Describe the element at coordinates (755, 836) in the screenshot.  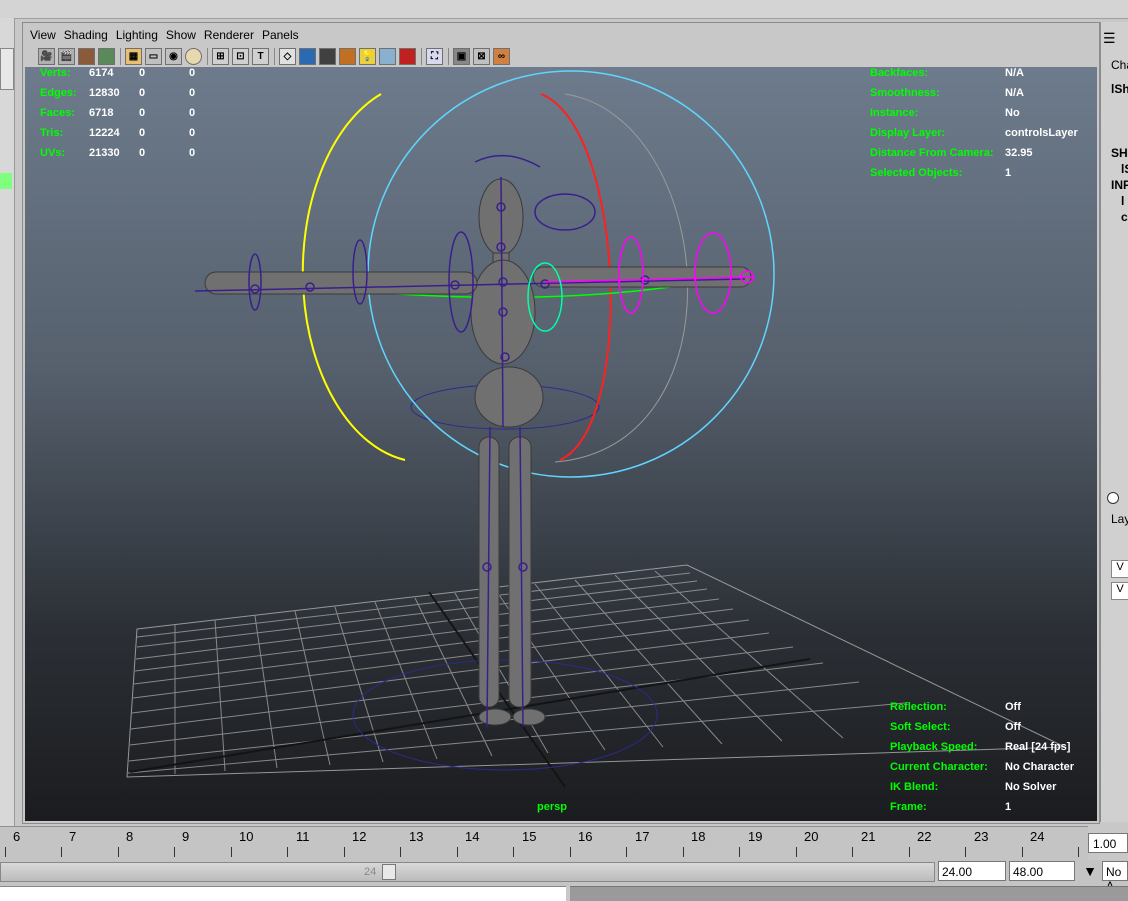
I see `timeline-tick-label: 19` at that location.